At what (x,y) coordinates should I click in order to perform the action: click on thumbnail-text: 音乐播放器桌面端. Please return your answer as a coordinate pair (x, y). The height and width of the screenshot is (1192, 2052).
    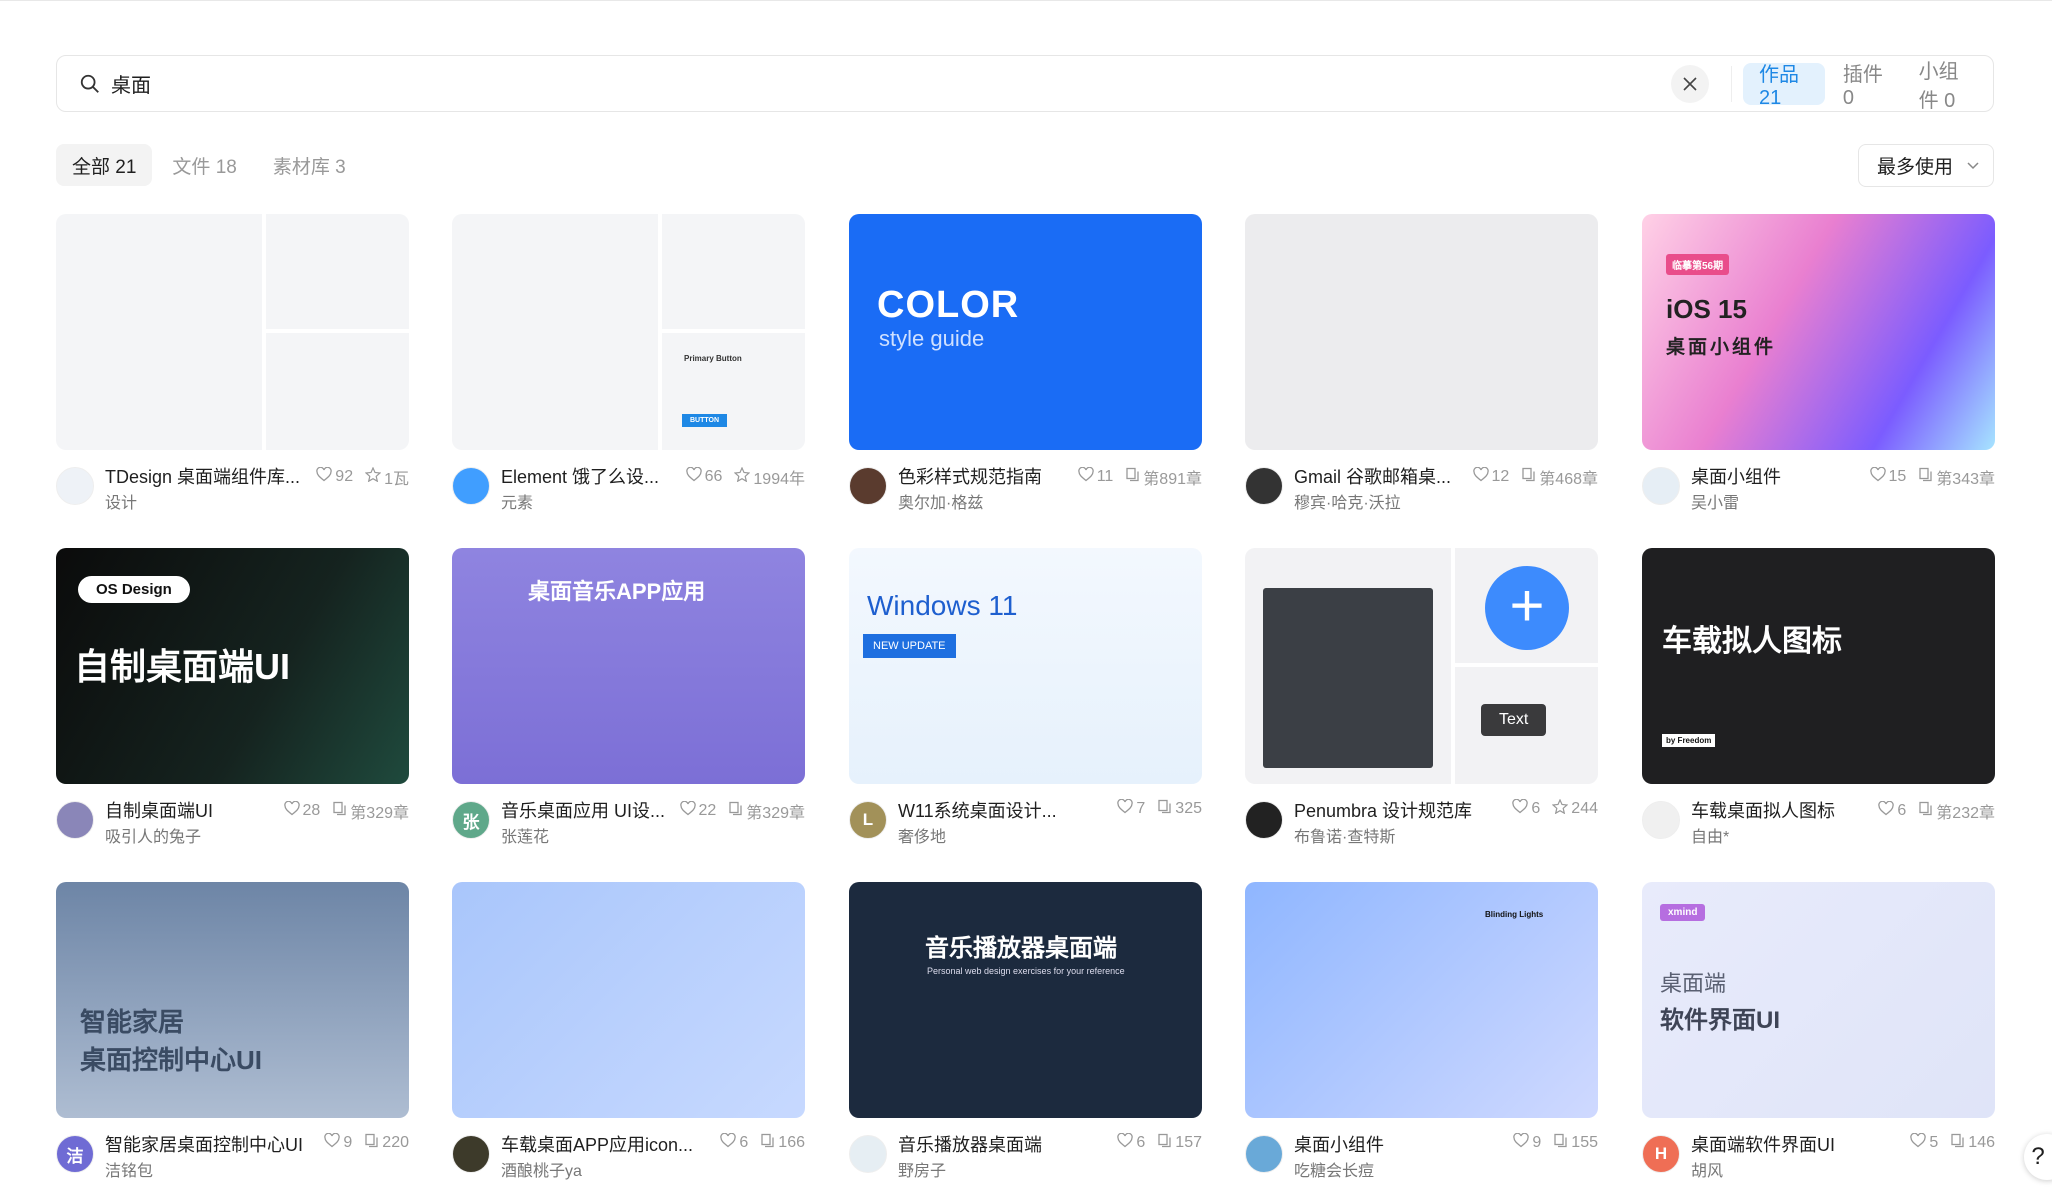
    Looking at the image, I should click on (1021, 948).